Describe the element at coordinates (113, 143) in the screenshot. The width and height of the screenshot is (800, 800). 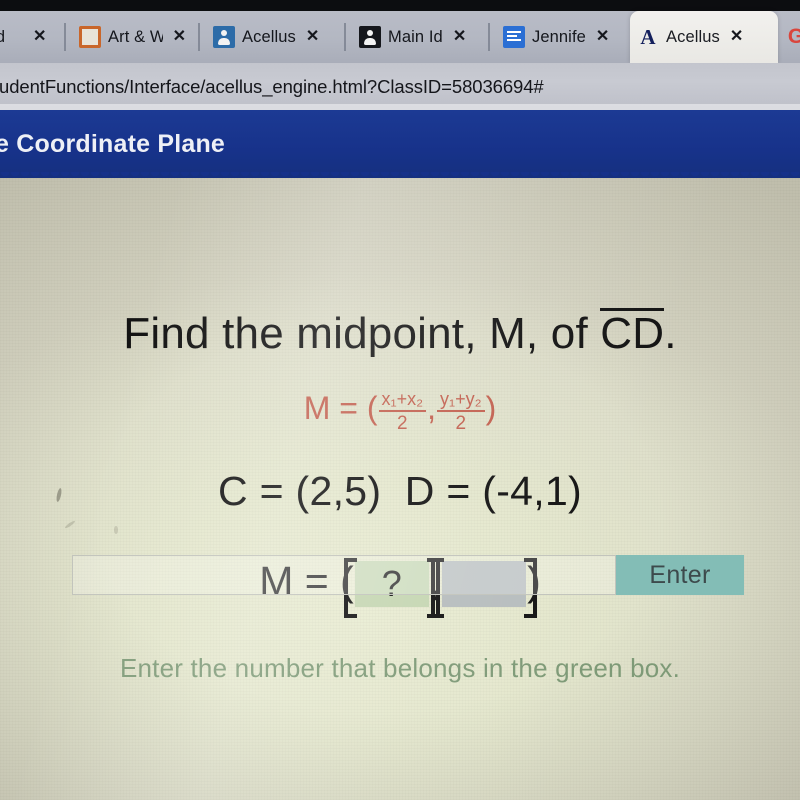
I see `course-title: e Coordinate Plane` at that location.